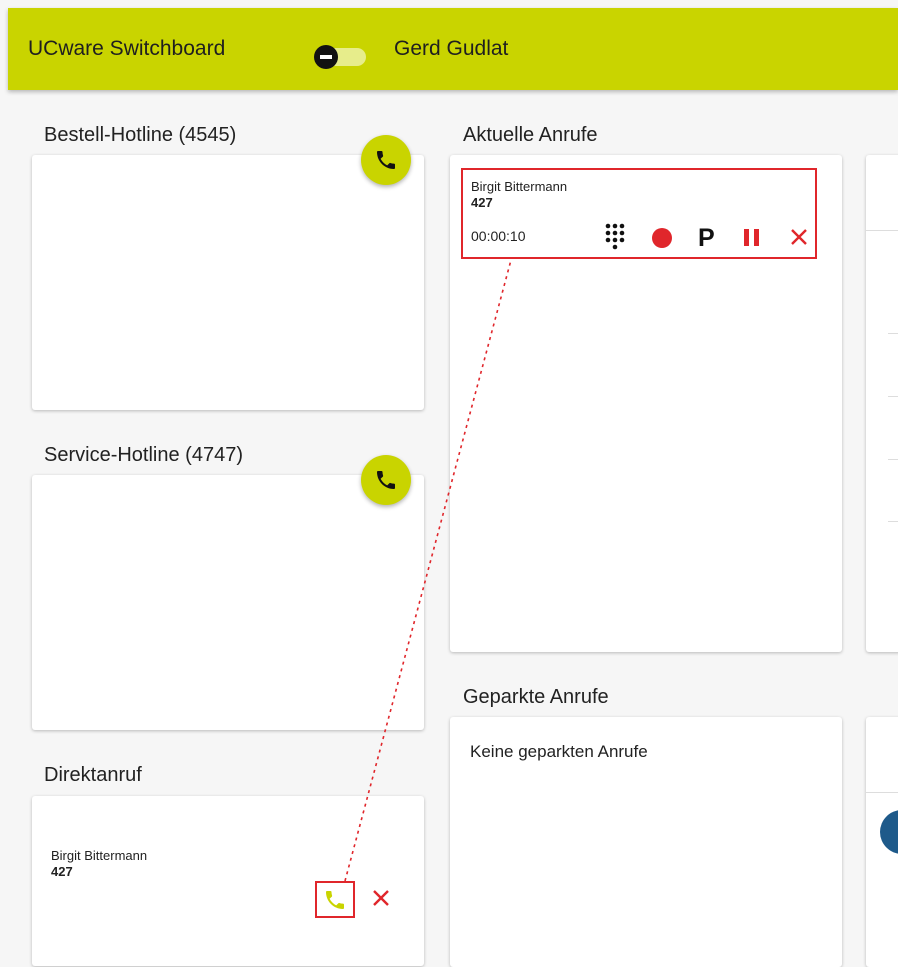 The image size is (898, 967). Describe the element at coordinates (559, 751) in the screenshot. I see `parked-empty-message: Keine geparkten Anrufe` at that location.